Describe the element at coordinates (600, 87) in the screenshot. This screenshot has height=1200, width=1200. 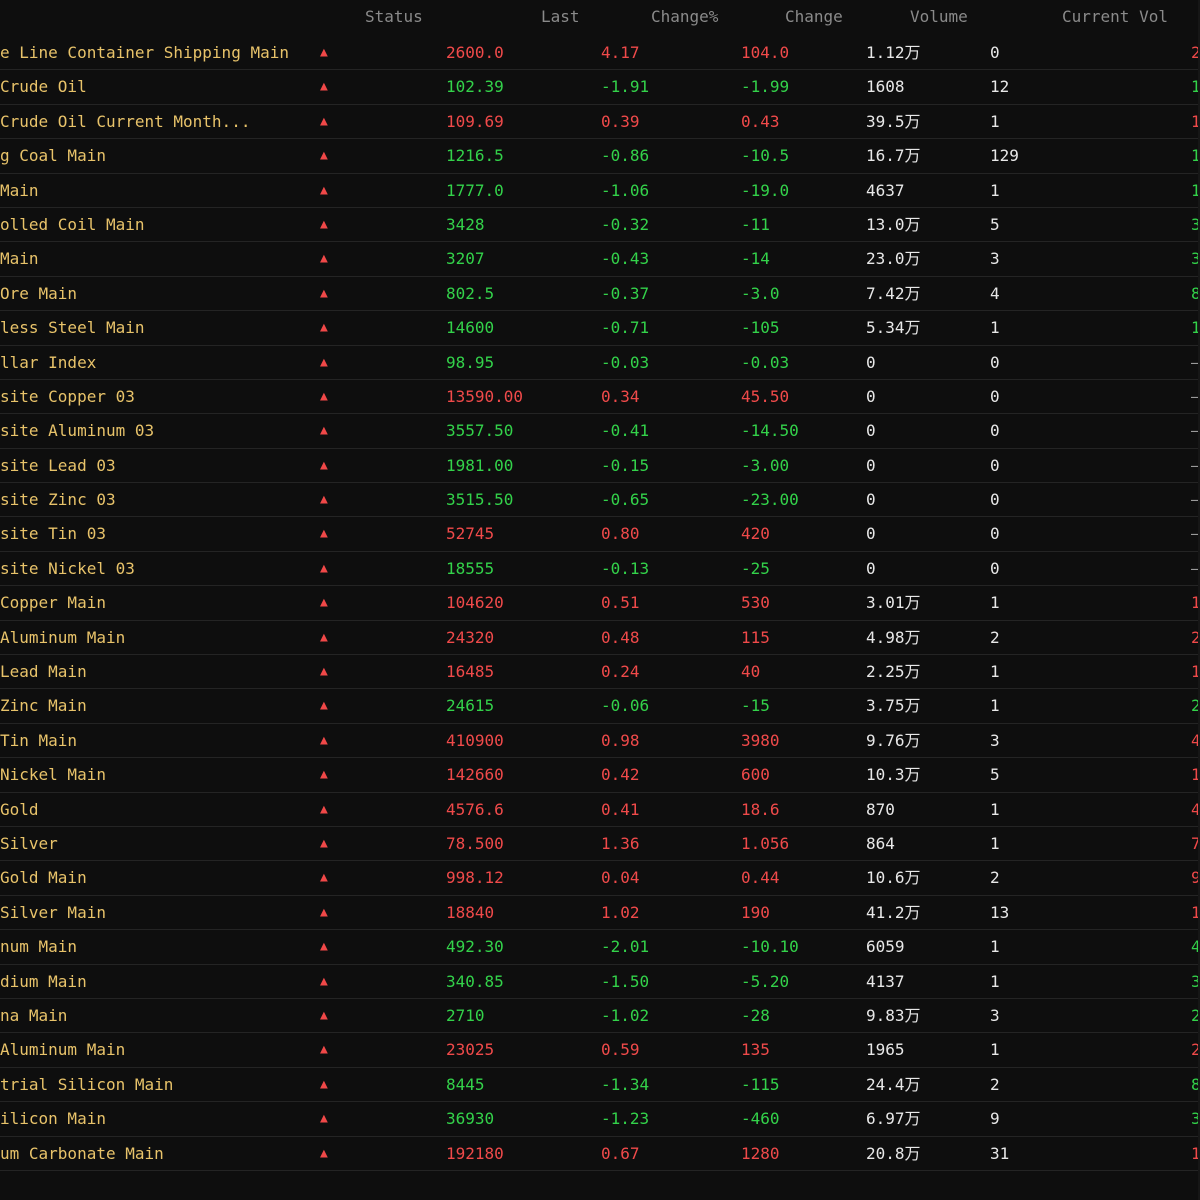
I see `table-row: Crude Oil ▲ 102.39 -1.91 -1.99 1608 12 1` at that location.